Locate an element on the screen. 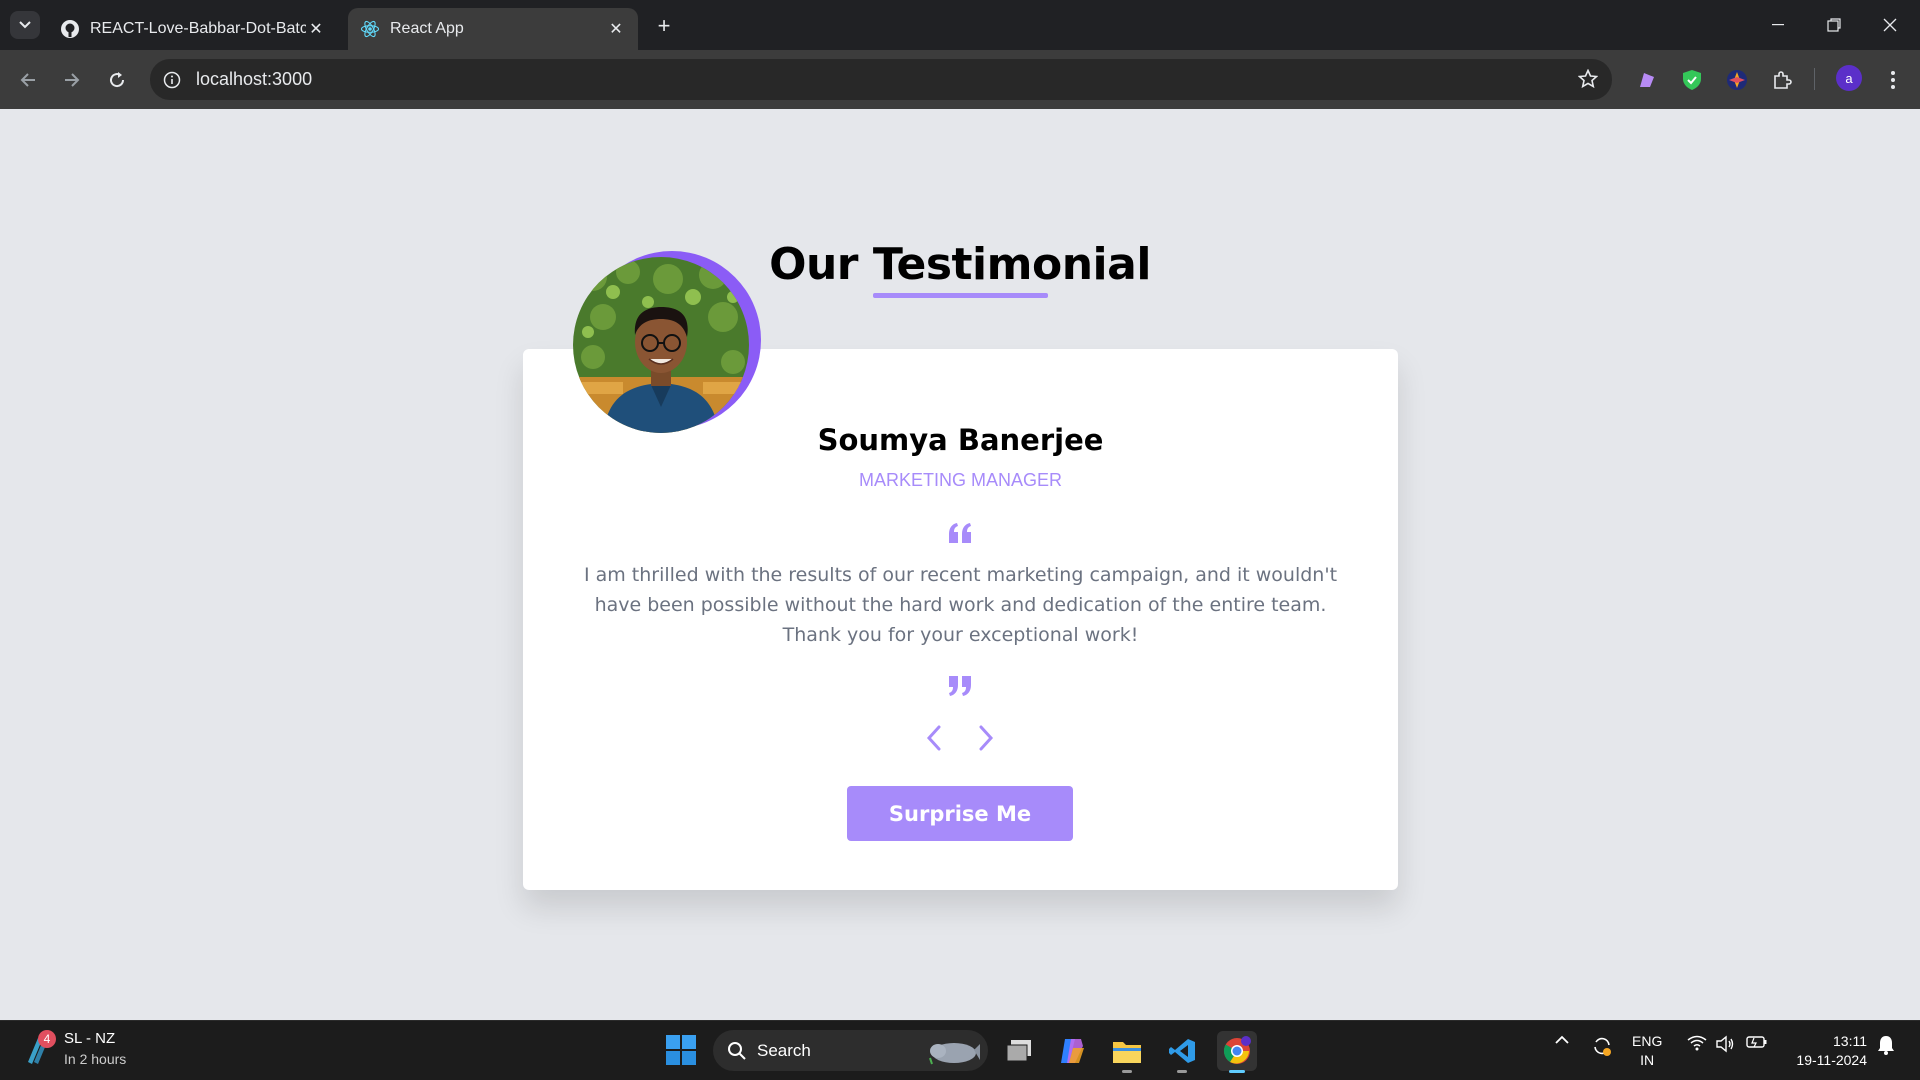  file-explorer-button is located at coordinates (1127, 1052).